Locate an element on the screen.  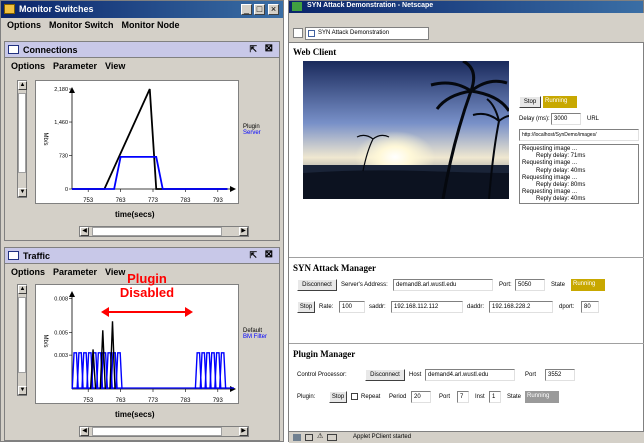
menu-monitor-switch: Monitor Switch is located at coordinates (81, 25).